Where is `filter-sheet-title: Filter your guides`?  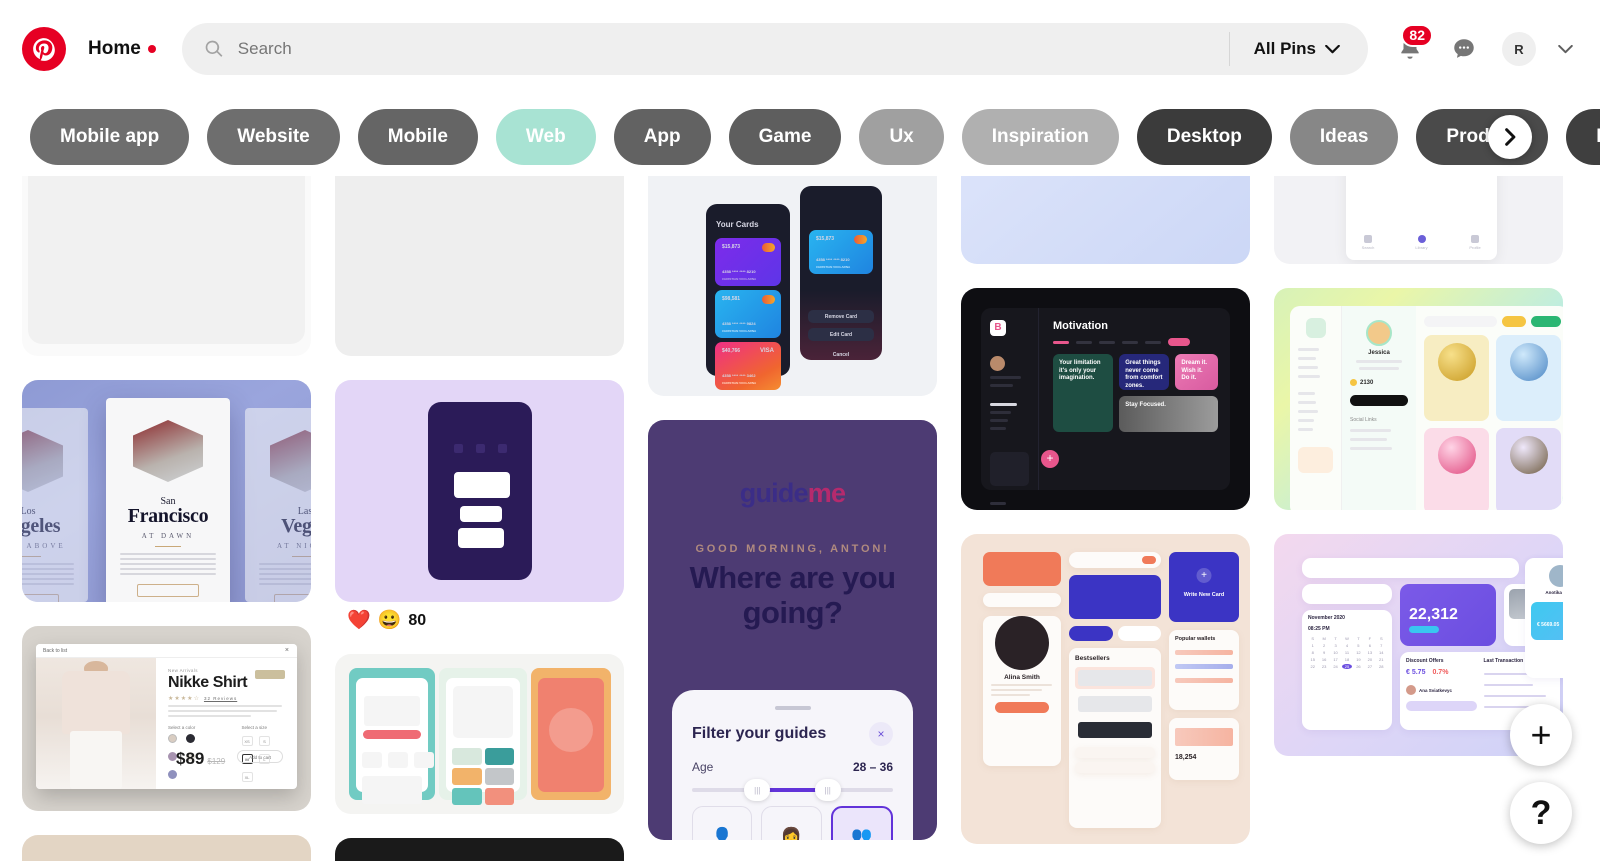
filter-sheet-title: Filter your guides is located at coordinates (759, 733).